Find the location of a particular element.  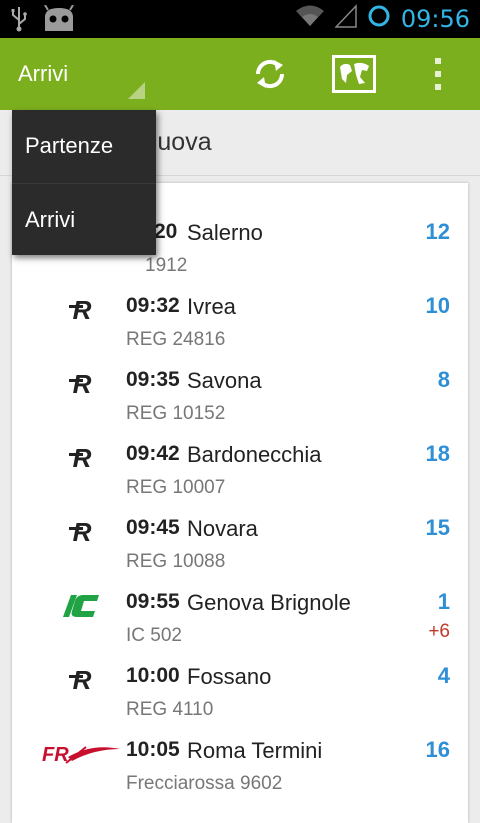

train-time: 09:45 is located at coordinates (153, 527).